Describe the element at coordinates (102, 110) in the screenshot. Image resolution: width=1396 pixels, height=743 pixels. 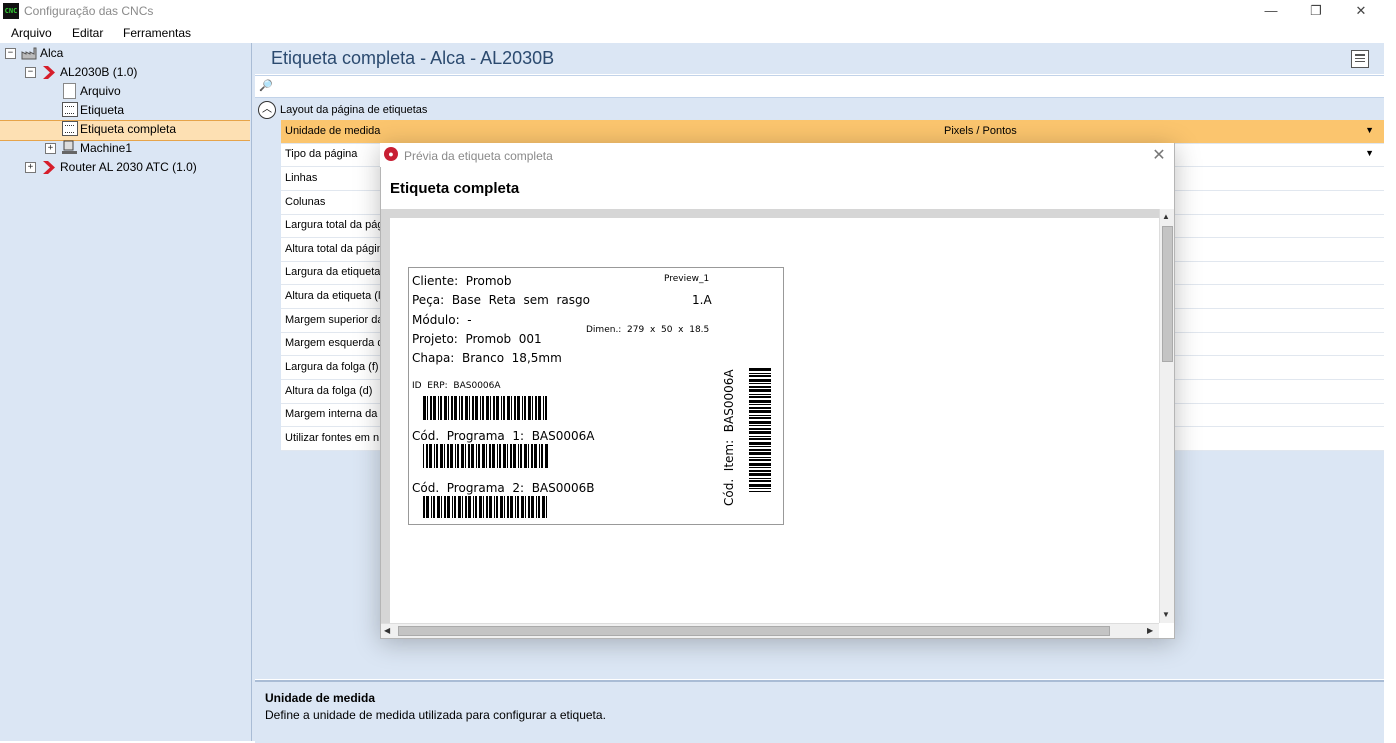
I see `tree-item-etiqueta: Etiqueta` at that location.